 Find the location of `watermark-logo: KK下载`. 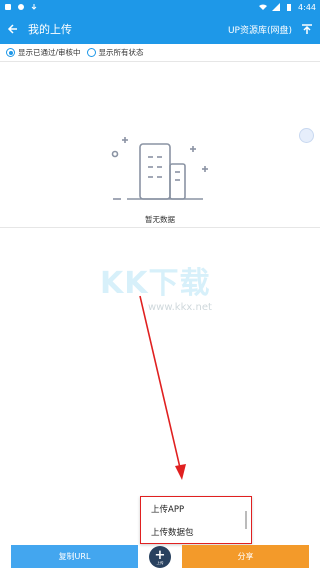

watermark-logo: KK下载 is located at coordinates (155, 283).